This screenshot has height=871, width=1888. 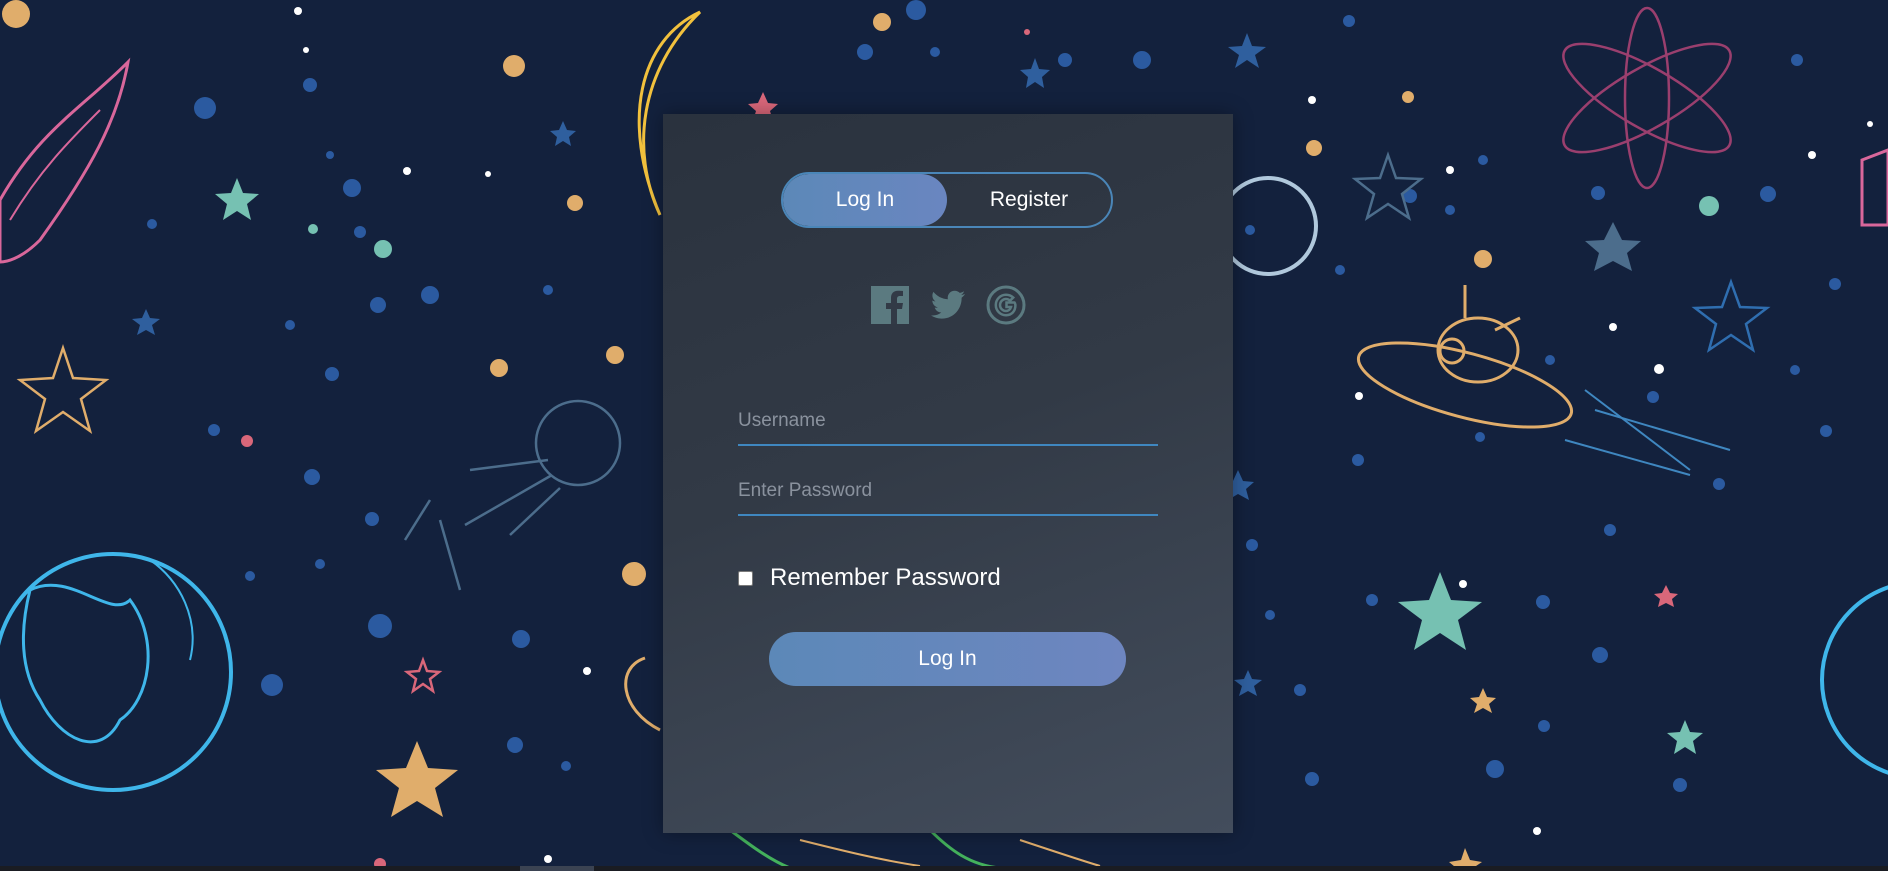 What do you see at coordinates (745, 578) in the screenshot?
I see `remember-password-checkbox` at bounding box center [745, 578].